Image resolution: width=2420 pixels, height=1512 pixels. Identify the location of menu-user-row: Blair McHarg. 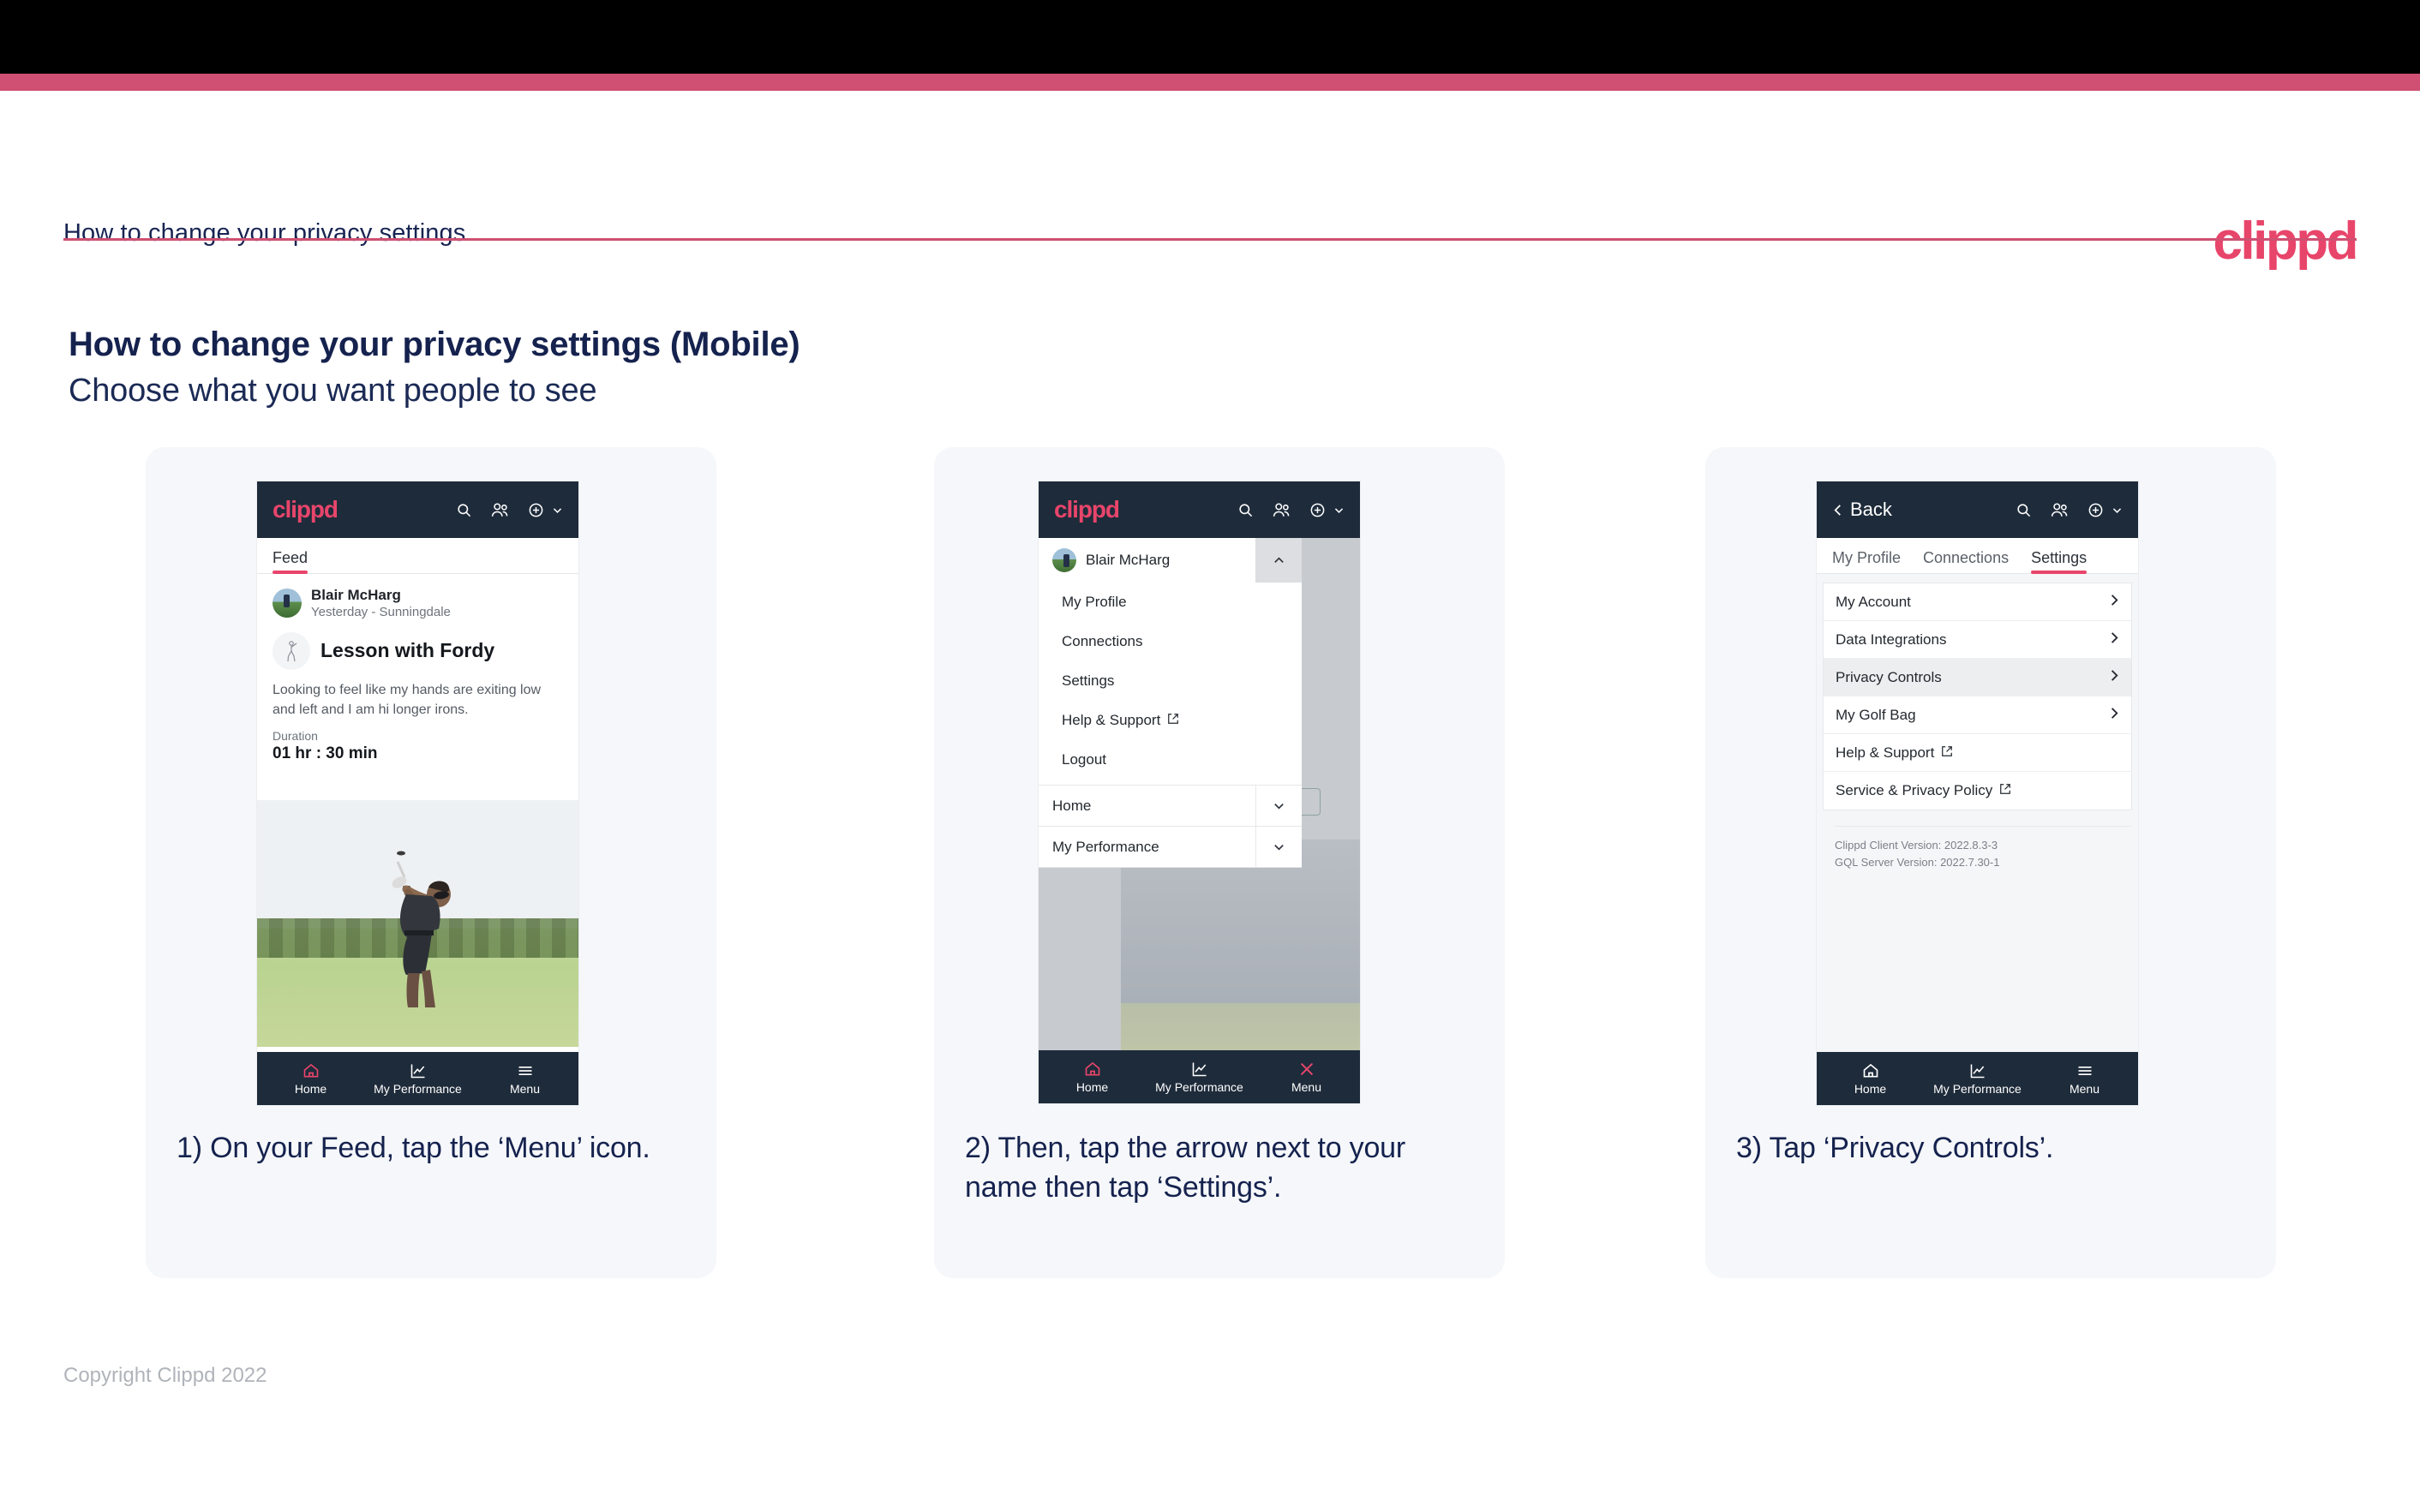
(1170, 560).